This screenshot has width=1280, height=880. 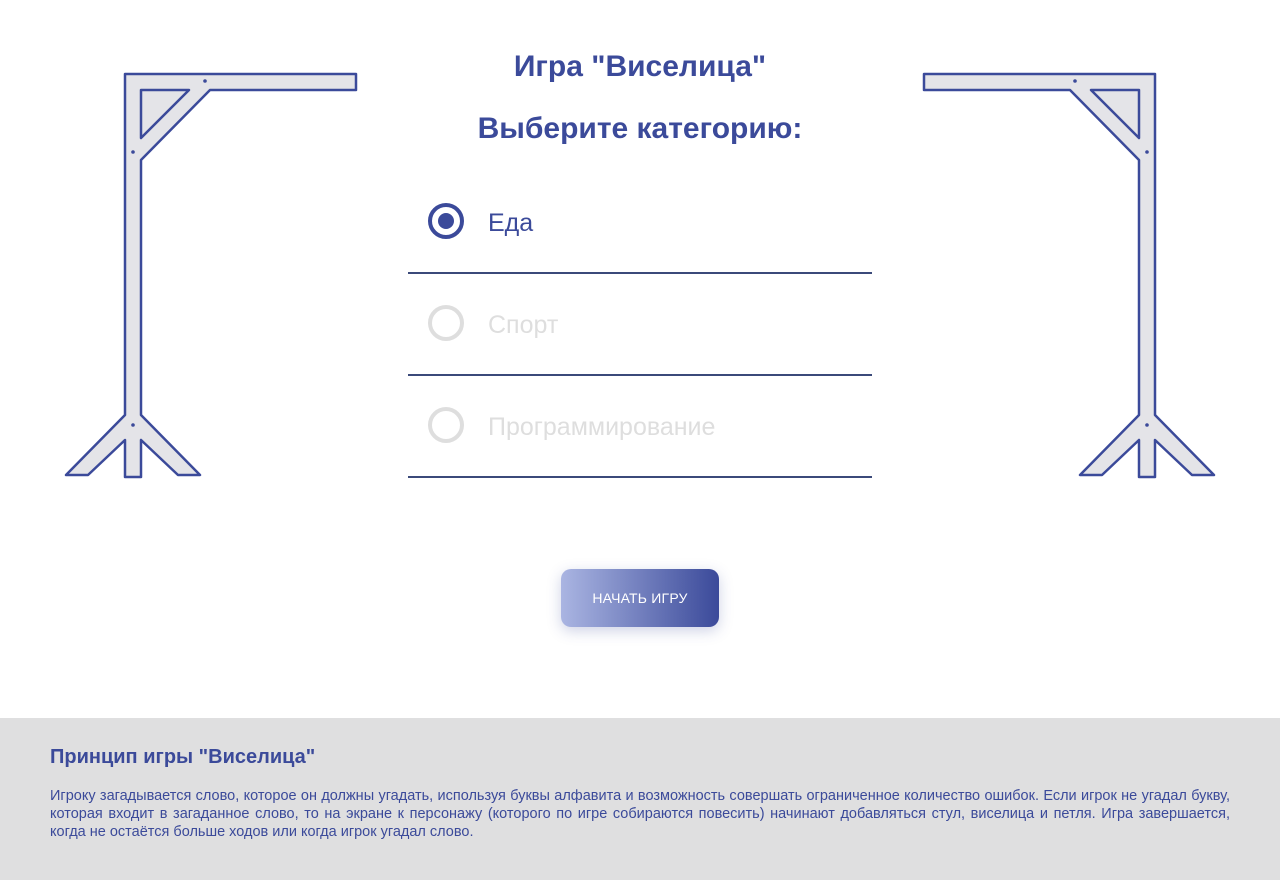 I want to click on category-heading: Выберите категорию:, so click(x=640, y=128).